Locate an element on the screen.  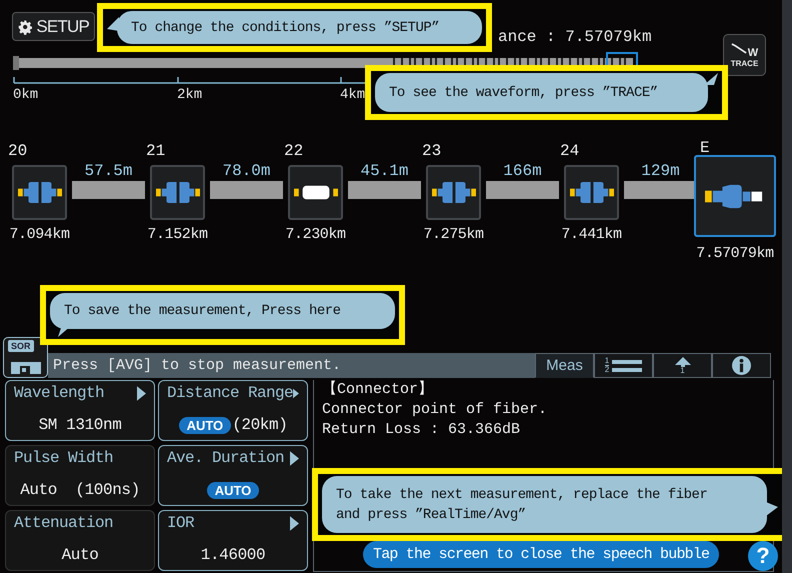
setting-value: Auto is located at coordinates (80, 555).